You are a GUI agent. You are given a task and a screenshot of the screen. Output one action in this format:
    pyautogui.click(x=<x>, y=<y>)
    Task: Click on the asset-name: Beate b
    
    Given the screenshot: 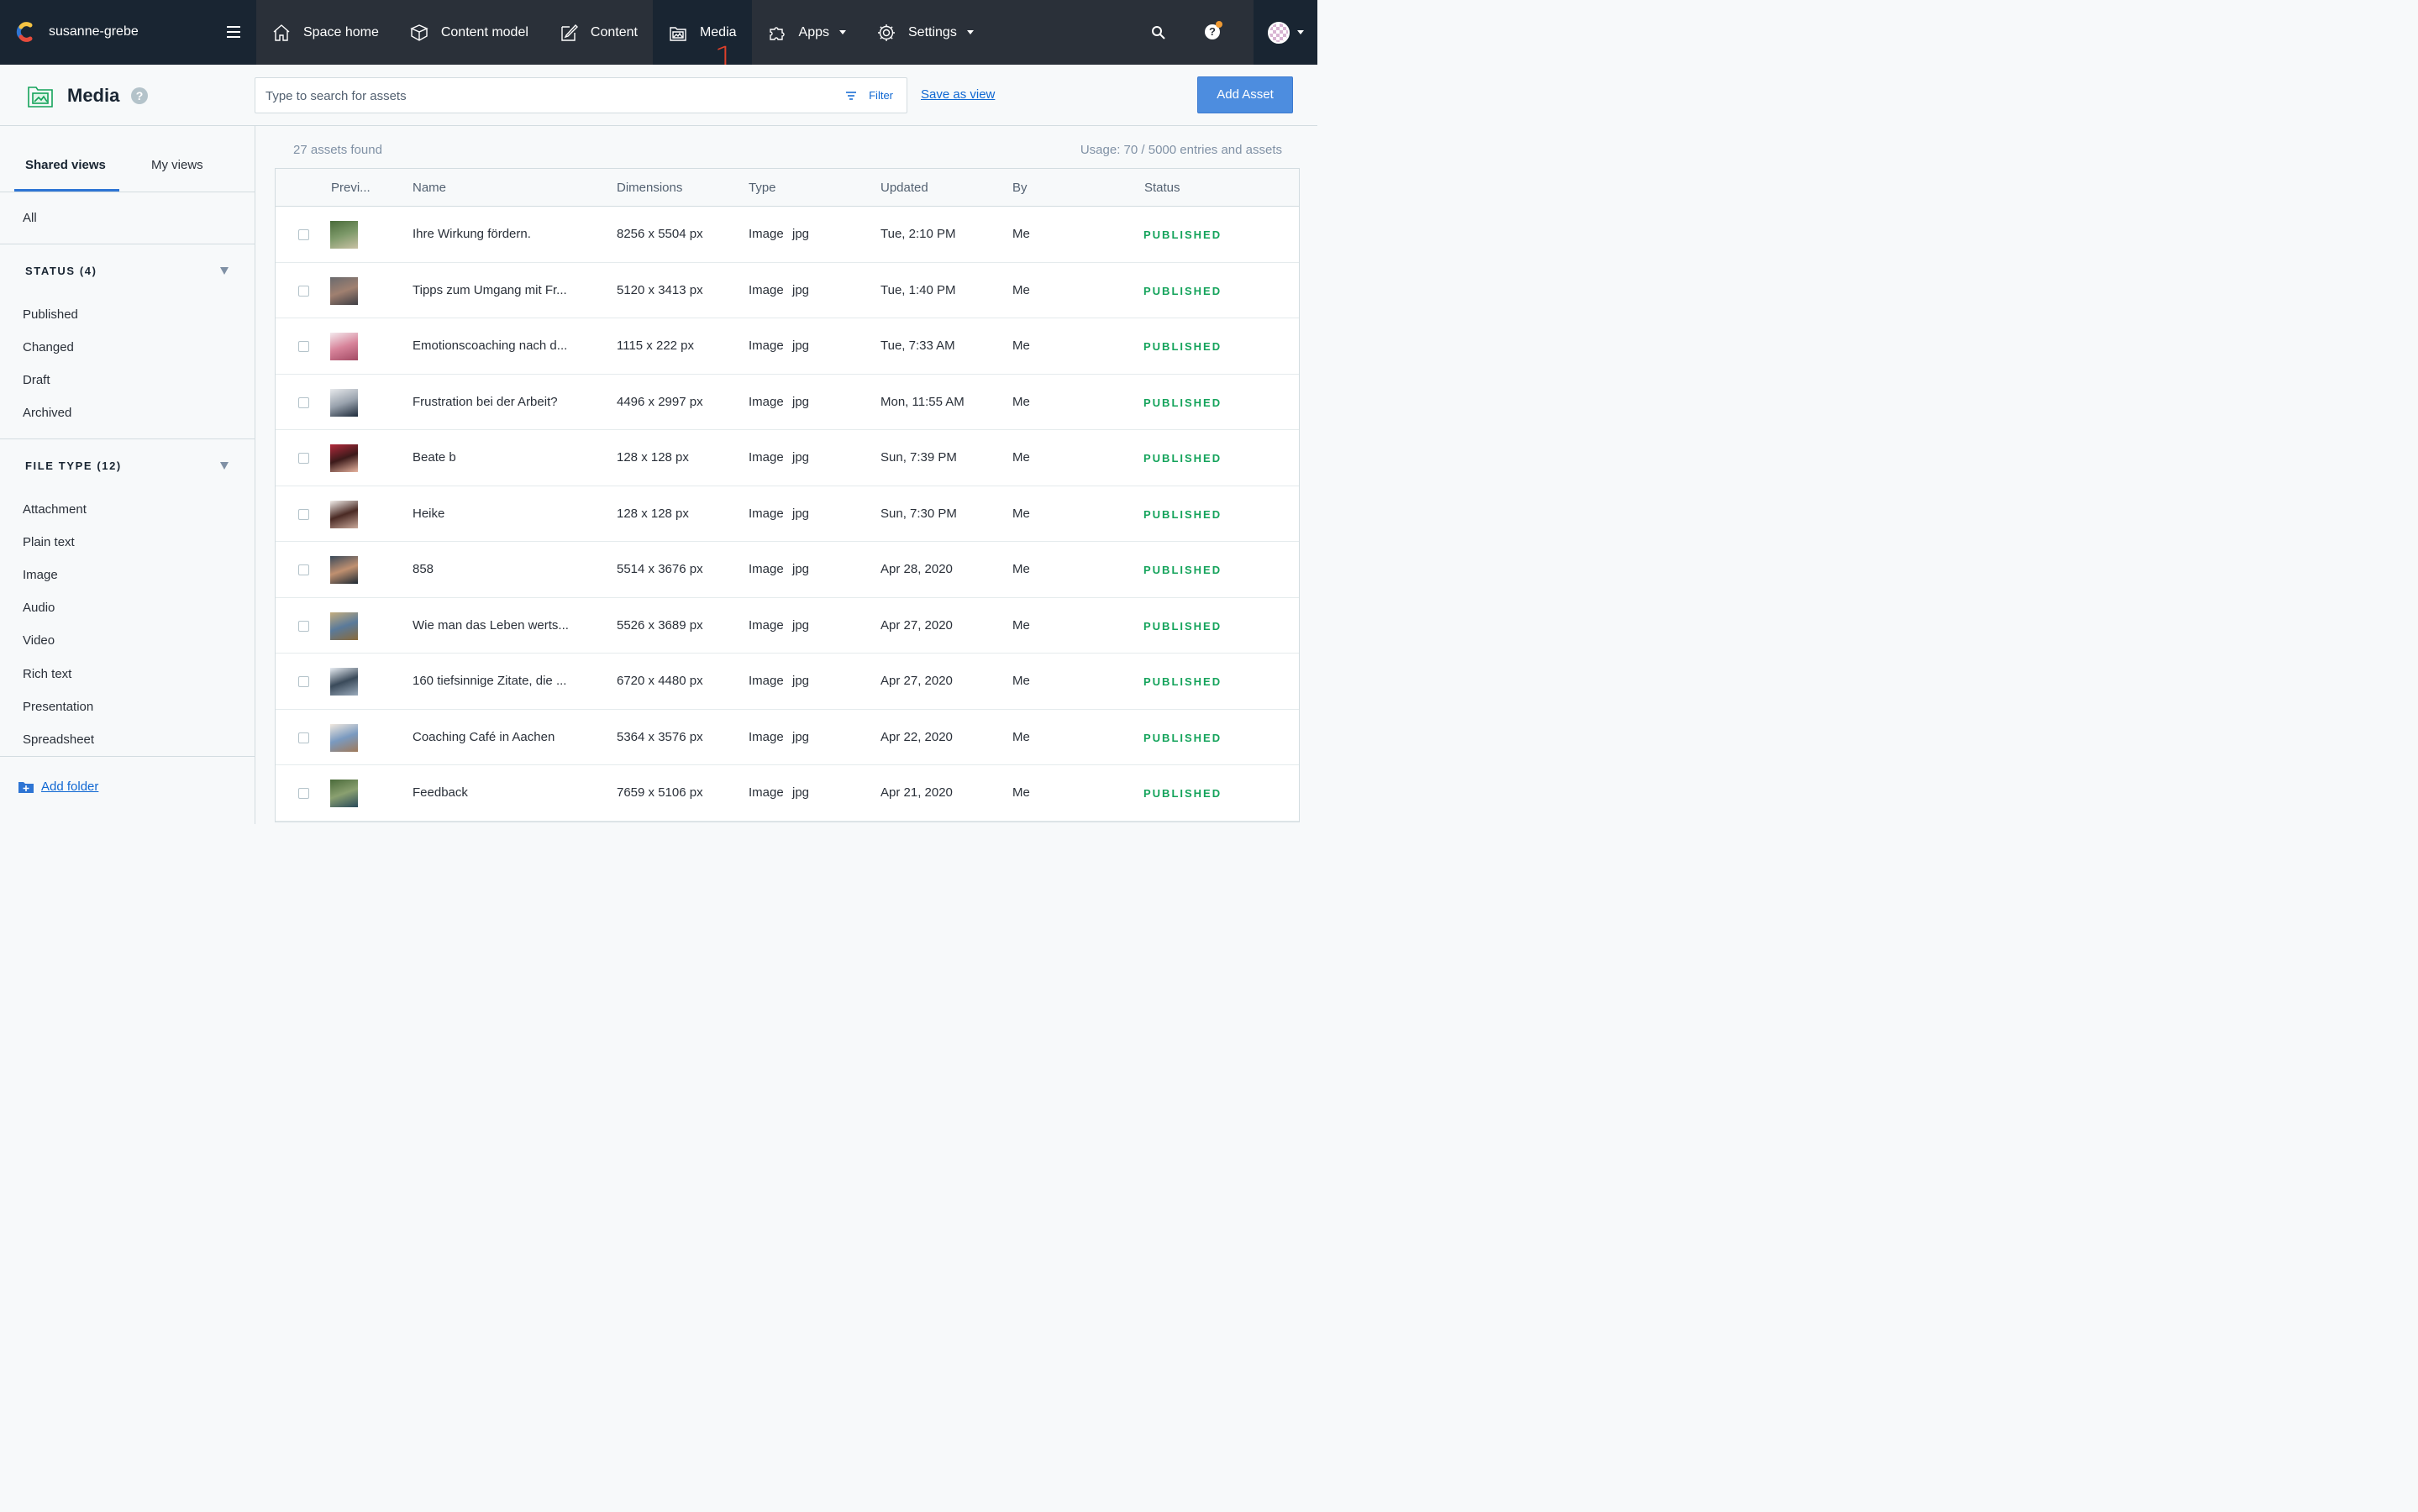 What is the action you would take?
    pyautogui.click(x=435, y=457)
    